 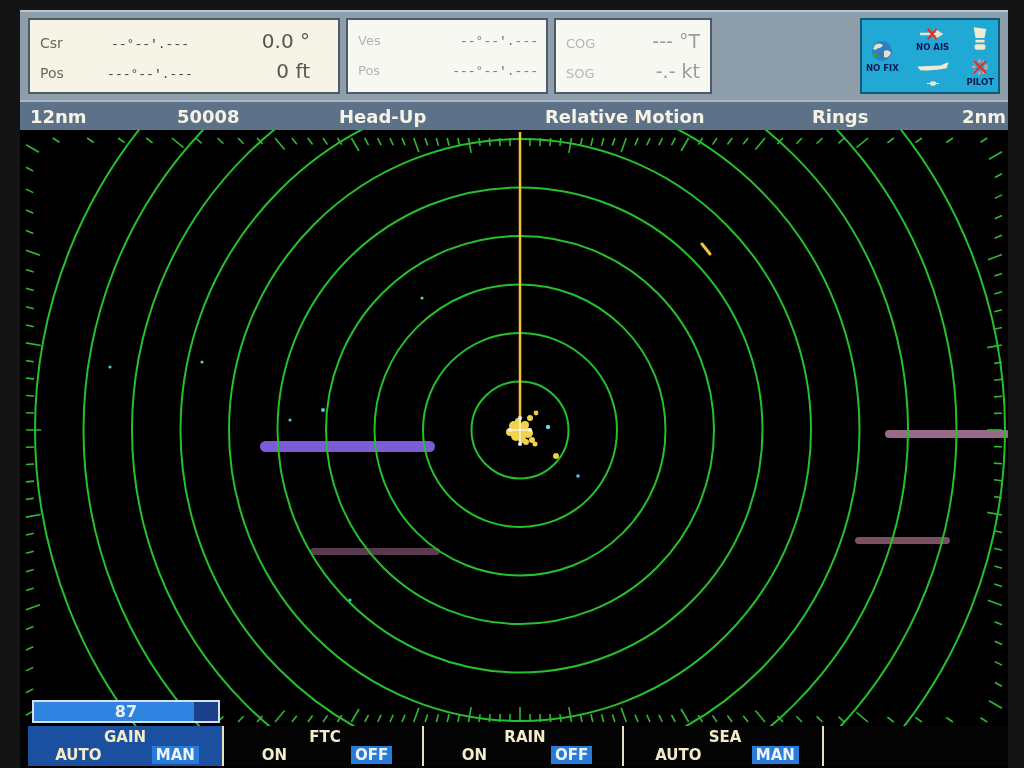 What do you see at coordinates (706, 249) in the screenshot?
I see `echo-streak` at bounding box center [706, 249].